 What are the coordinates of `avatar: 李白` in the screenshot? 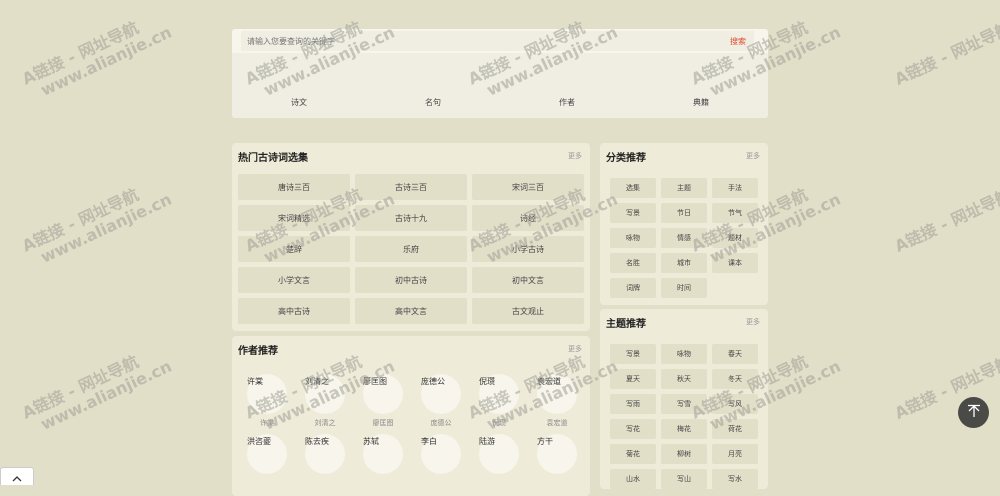 It's located at (441, 454).